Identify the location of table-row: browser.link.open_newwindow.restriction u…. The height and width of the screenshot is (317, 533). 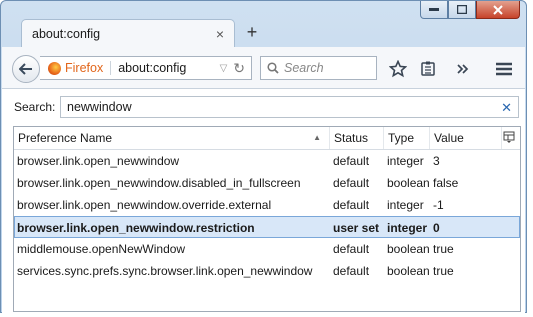
(267, 227).